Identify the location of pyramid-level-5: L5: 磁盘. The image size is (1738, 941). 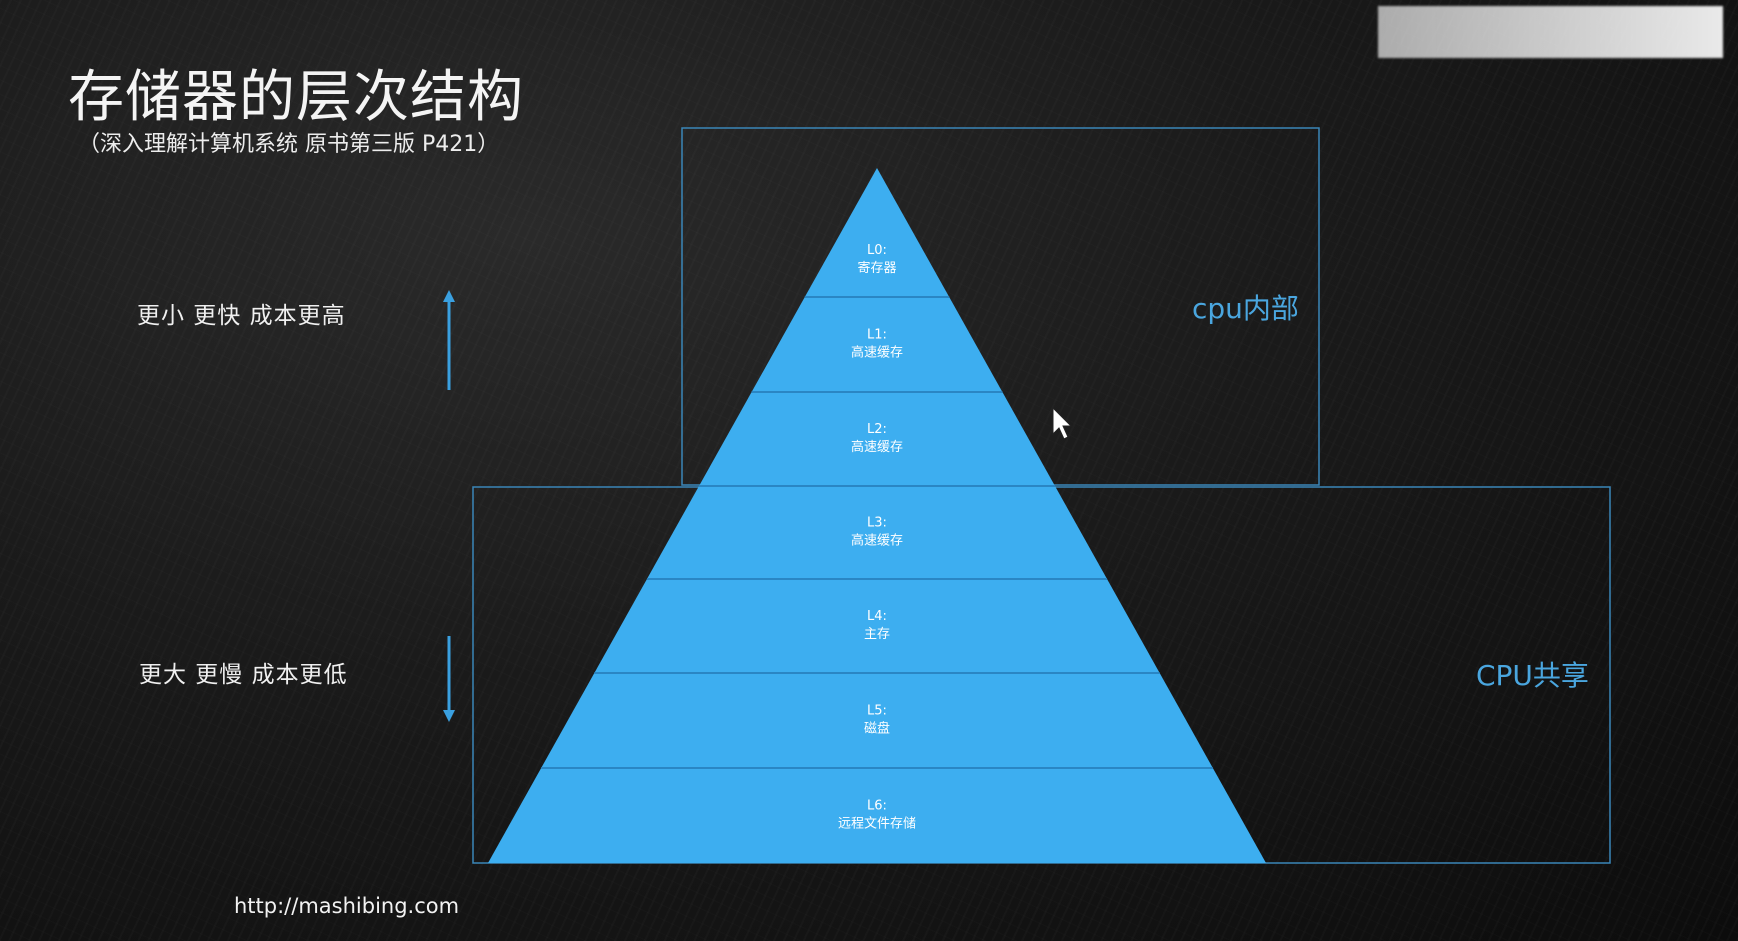
(877, 720).